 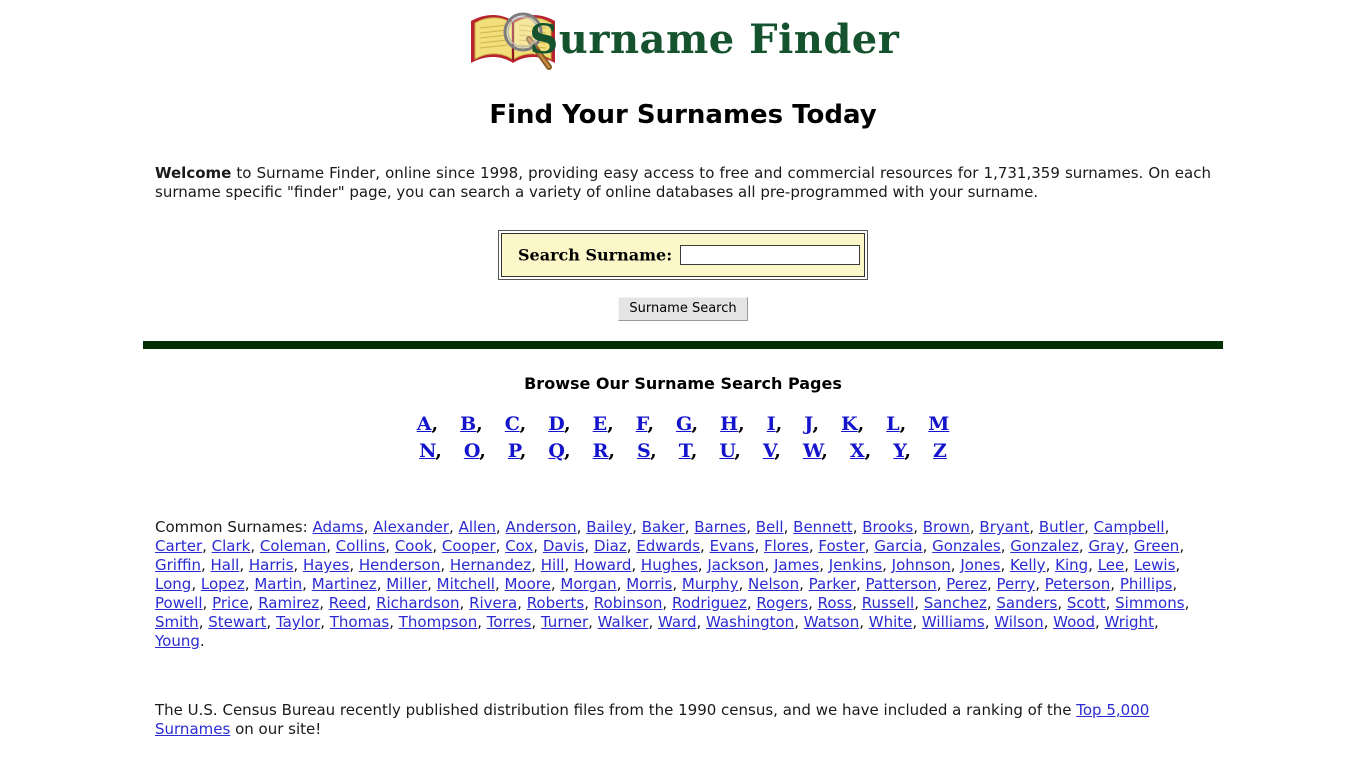 What do you see at coordinates (514, 451) in the screenshot?
I see `alphabet-link-p: P` at bounding box center [514, 451].